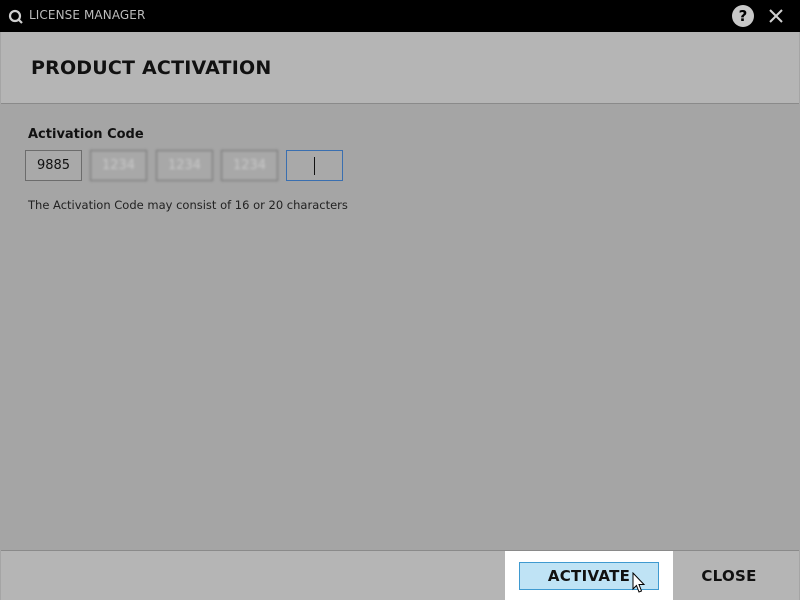 The height and width of the screenshot is (600, 800). Describe the element at coordinates (400, 16) in the screenshot. I see `title-bar: LICENSE MANAGER ?` at that location.